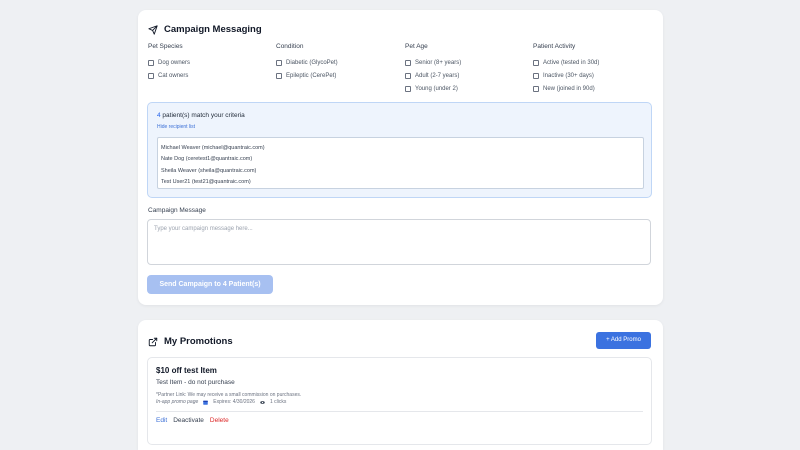 The height and width of the screenshot is (450, 800). Describe the element at coordinates (554, 46) in the screenshot. I see `filter-heading: Patient Activity` at that location.